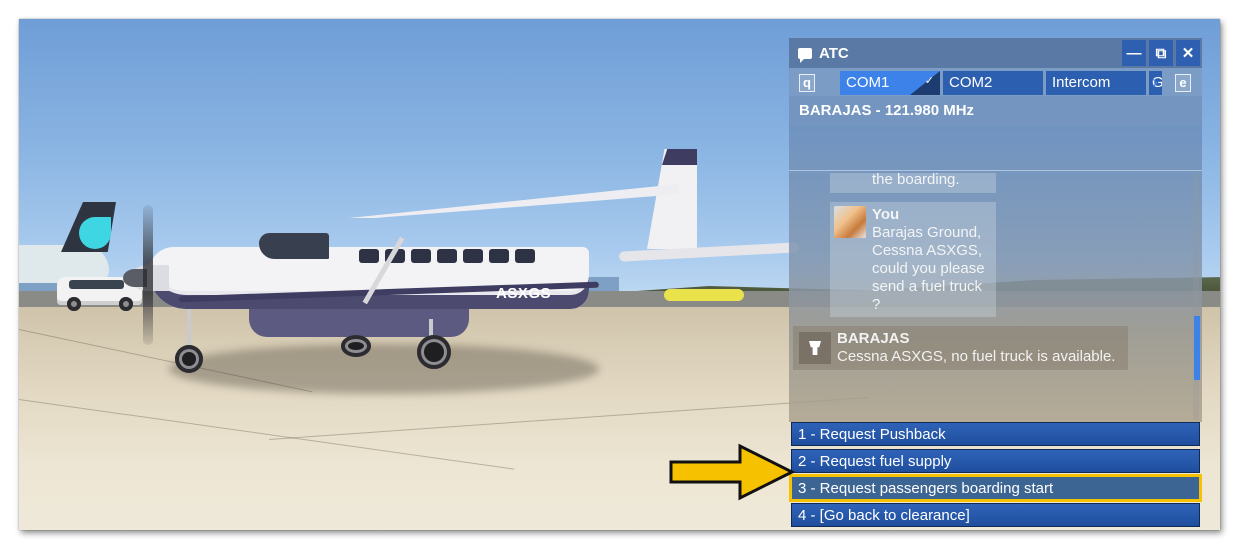  I want to click on chevron-right-icon: ›, so click(1155, 82).